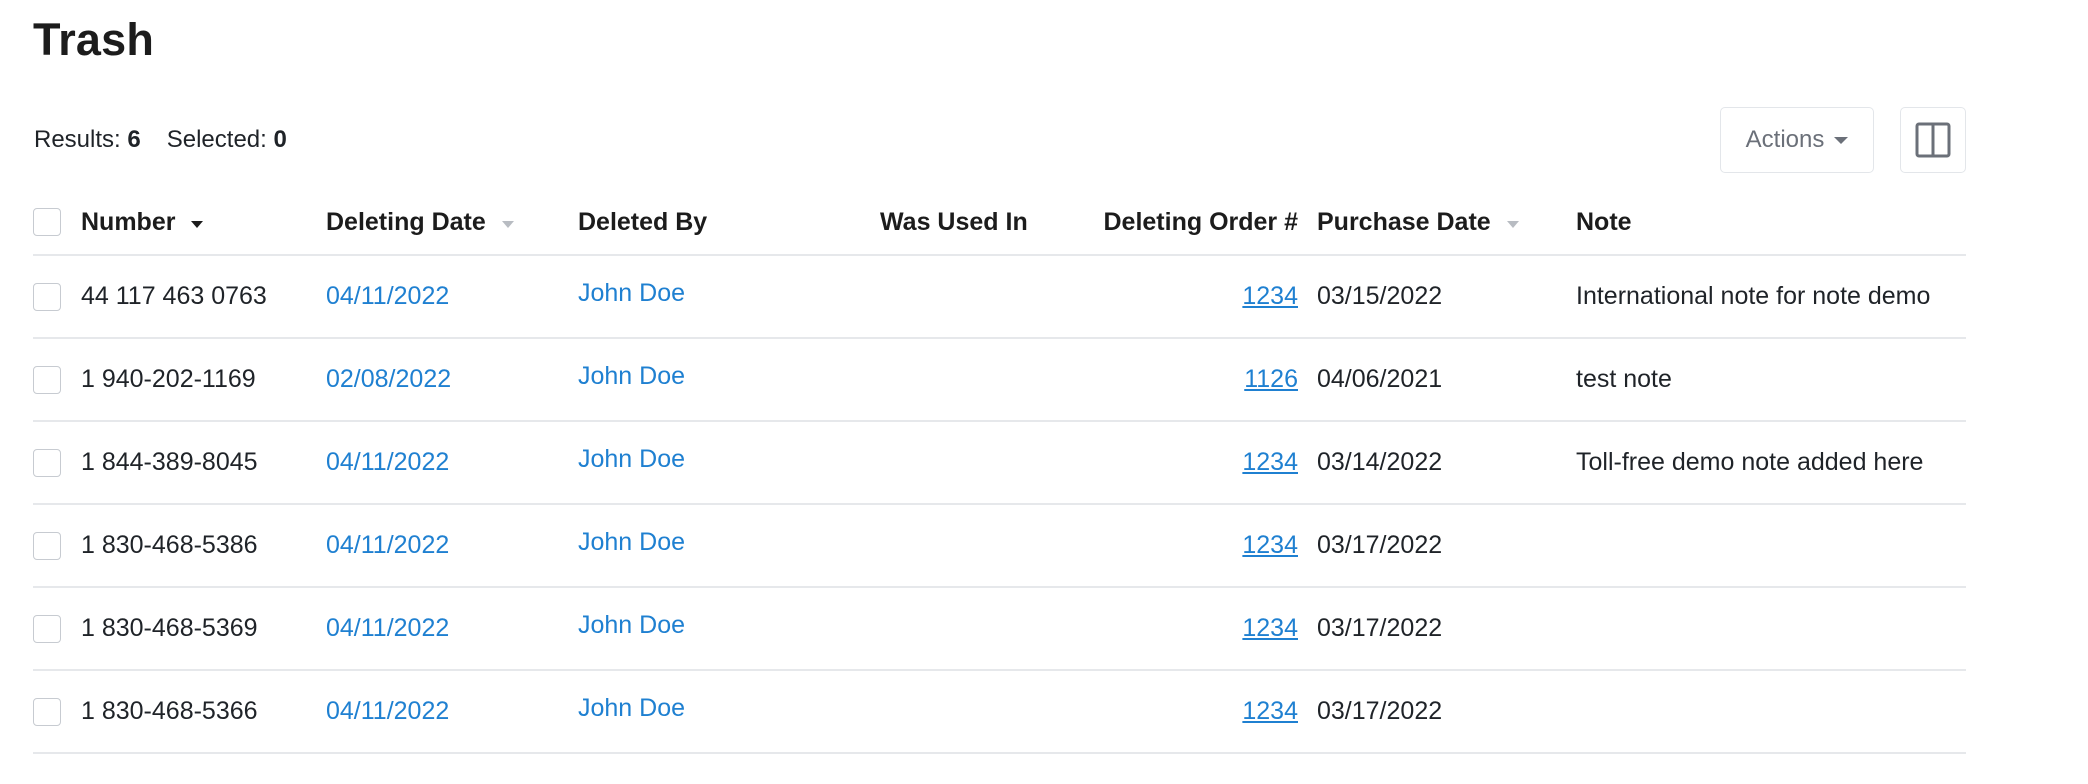 The height and width of the screenshot is (784, 2088). I want to click on deleting-order-link: 1126, so click(1271, 379).